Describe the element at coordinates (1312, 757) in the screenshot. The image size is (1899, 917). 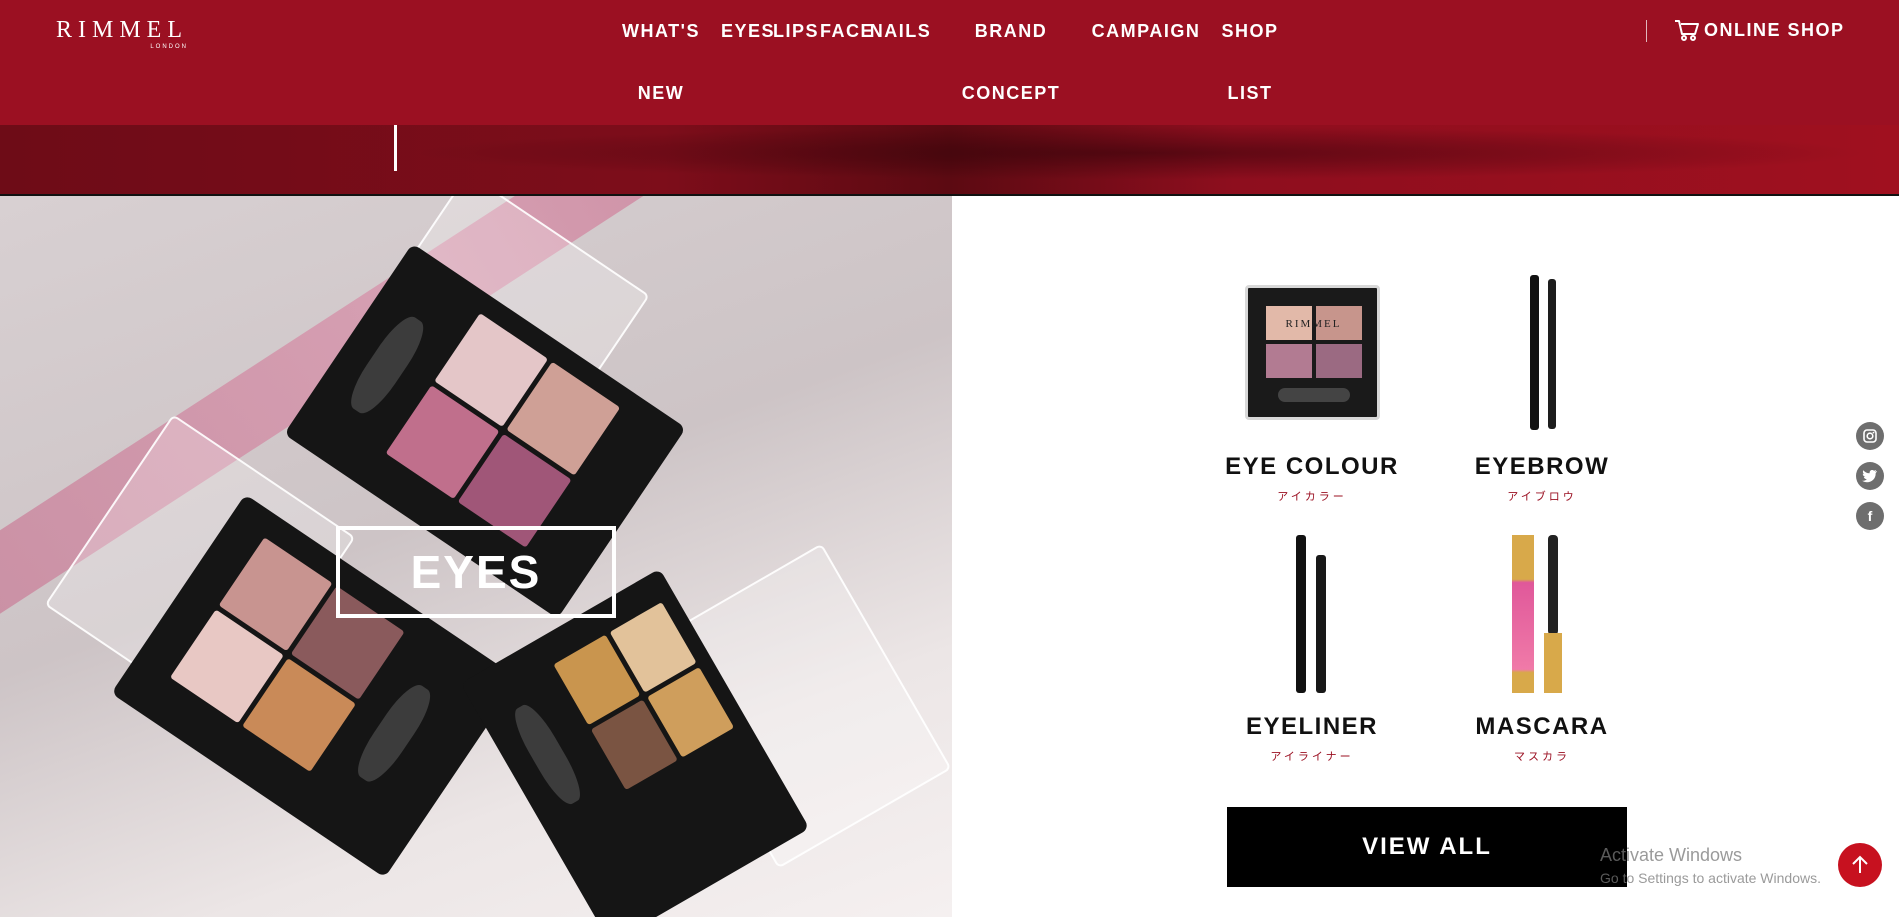
I see `product-subtitle: アイライナー` at that location.